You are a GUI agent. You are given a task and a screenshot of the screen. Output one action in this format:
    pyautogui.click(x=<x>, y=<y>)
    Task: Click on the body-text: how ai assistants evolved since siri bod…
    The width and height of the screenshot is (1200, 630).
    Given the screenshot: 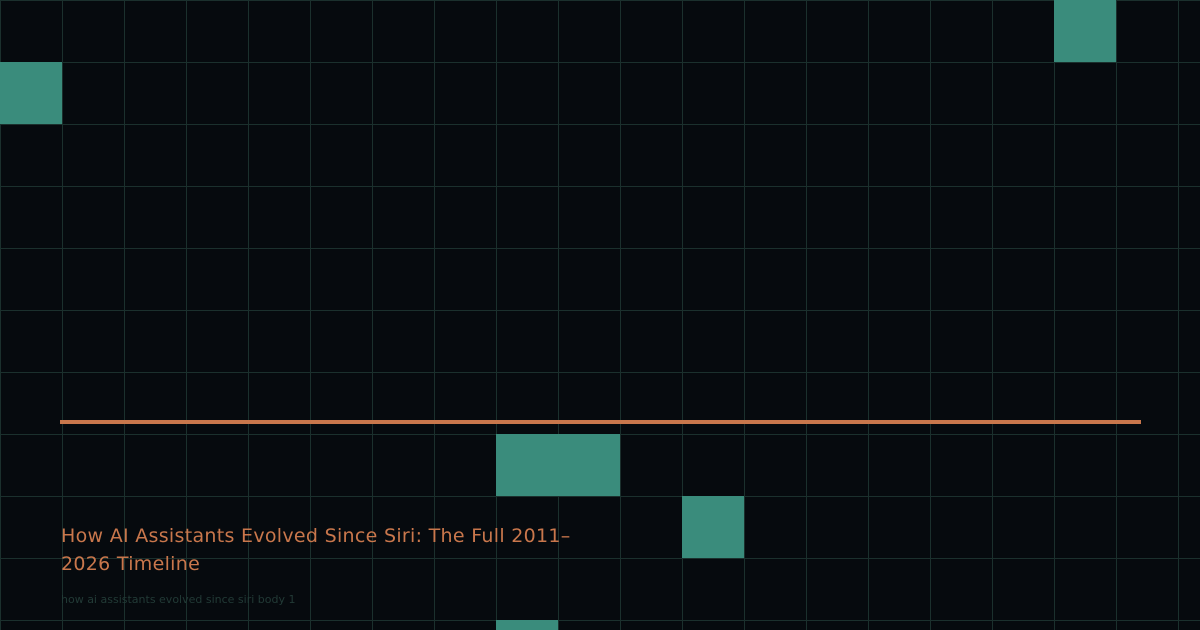 What is the action you would take?
    pyautogui.click(x=178, y=599)
    